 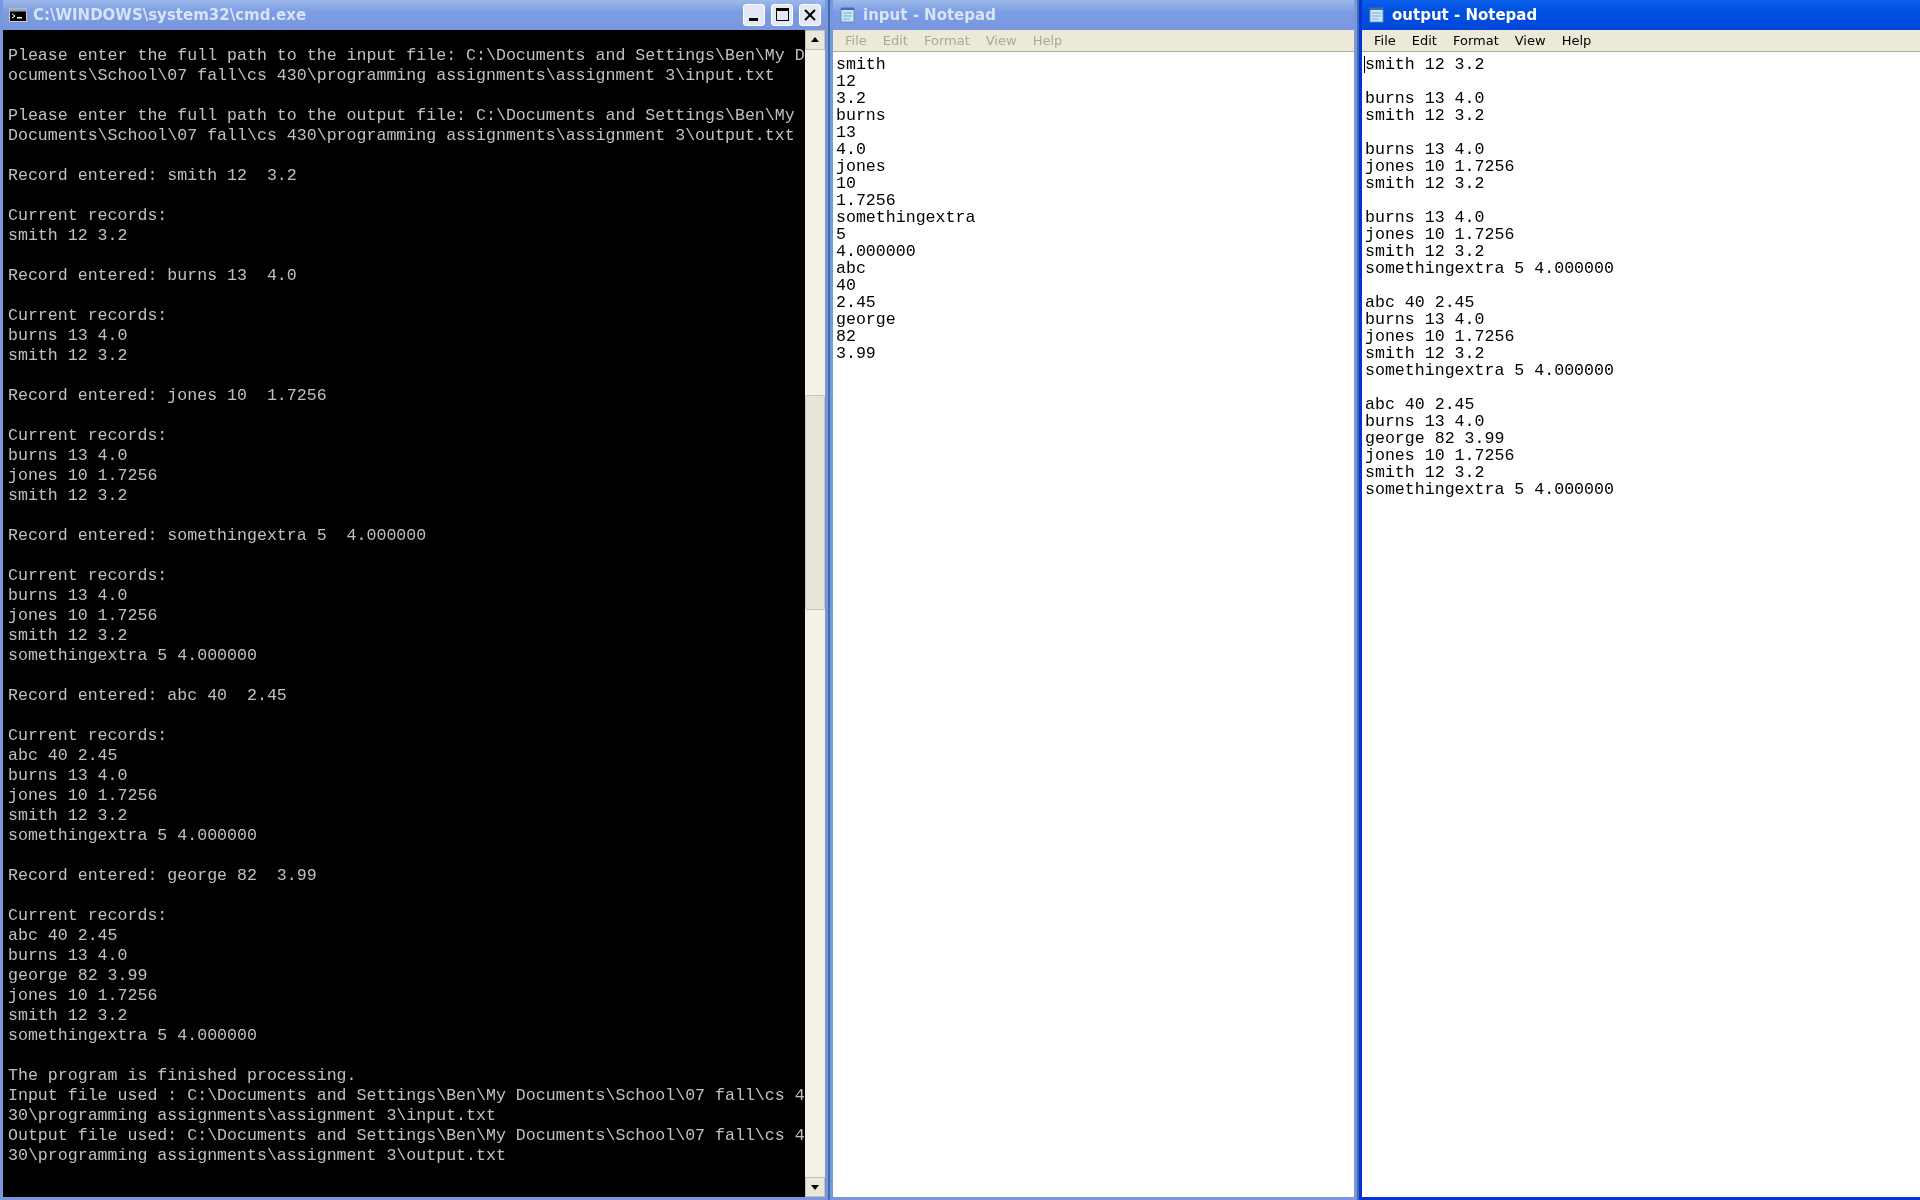 What do you see at coordinates (866, 200) in the screenshot?
I see `text-line: 1.7256` at bounding box center [866, 200].